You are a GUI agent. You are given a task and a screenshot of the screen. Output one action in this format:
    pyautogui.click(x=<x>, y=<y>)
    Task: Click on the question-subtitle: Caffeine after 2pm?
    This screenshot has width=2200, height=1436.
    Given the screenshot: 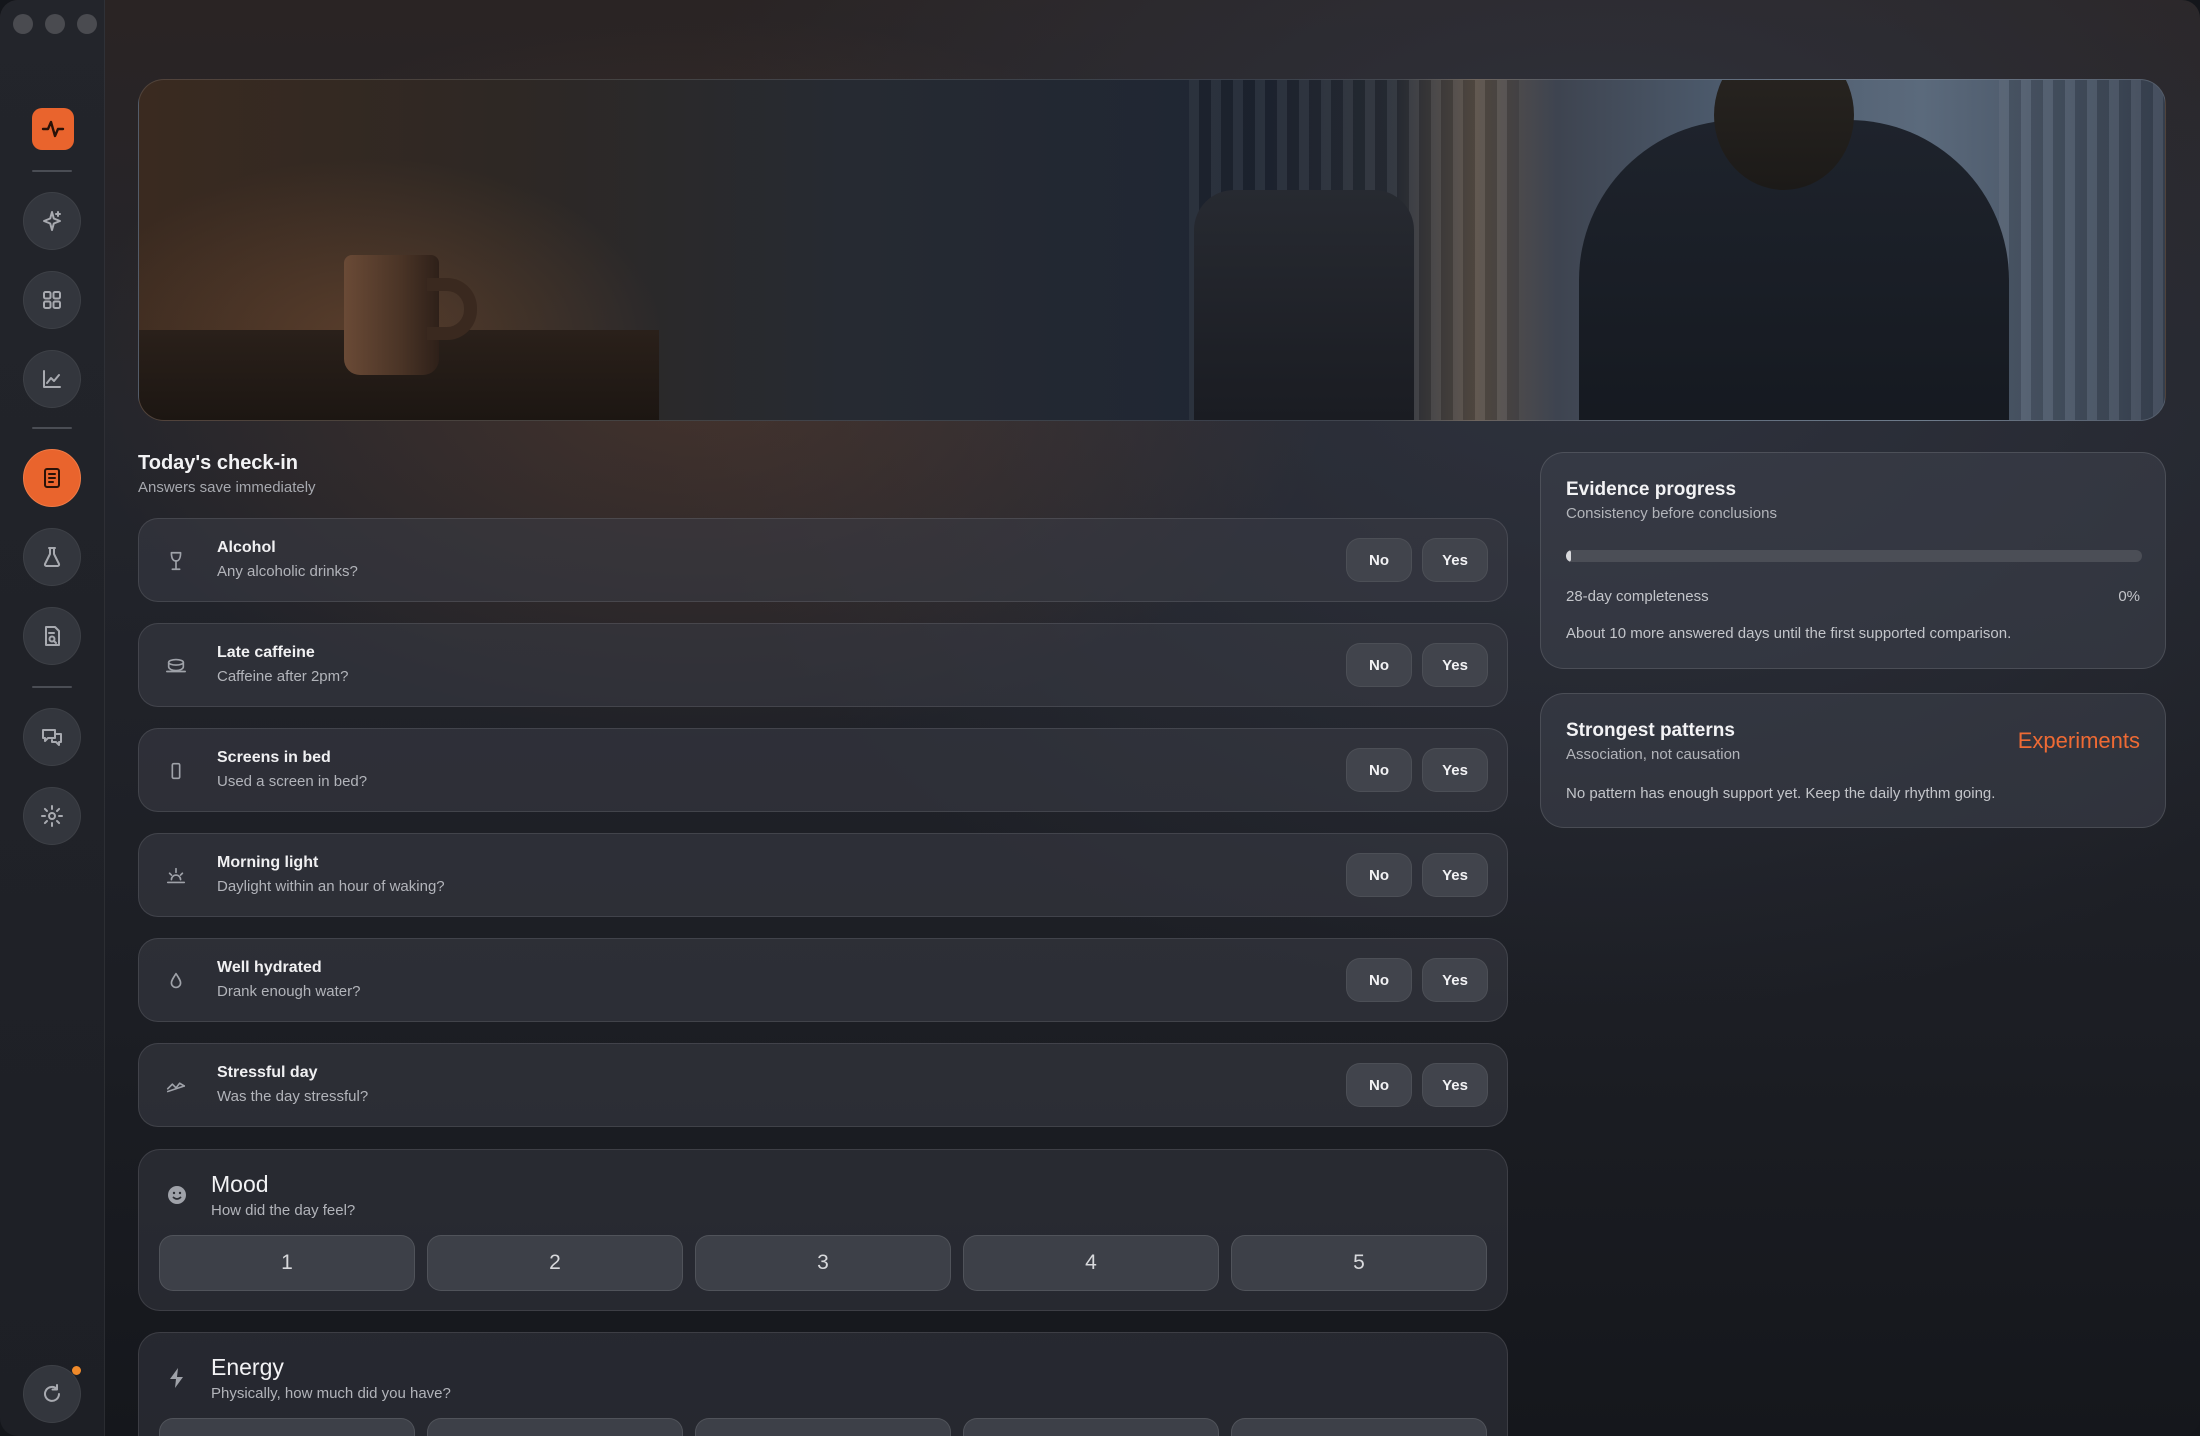 What is the action you would take?
    pyautogui.click(x=283, y=676)
    